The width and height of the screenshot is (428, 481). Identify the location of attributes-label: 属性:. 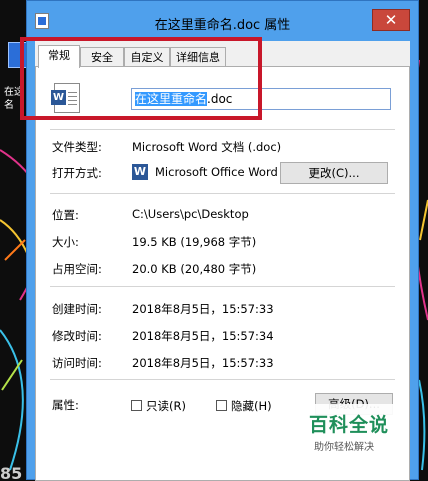
(65, 405).